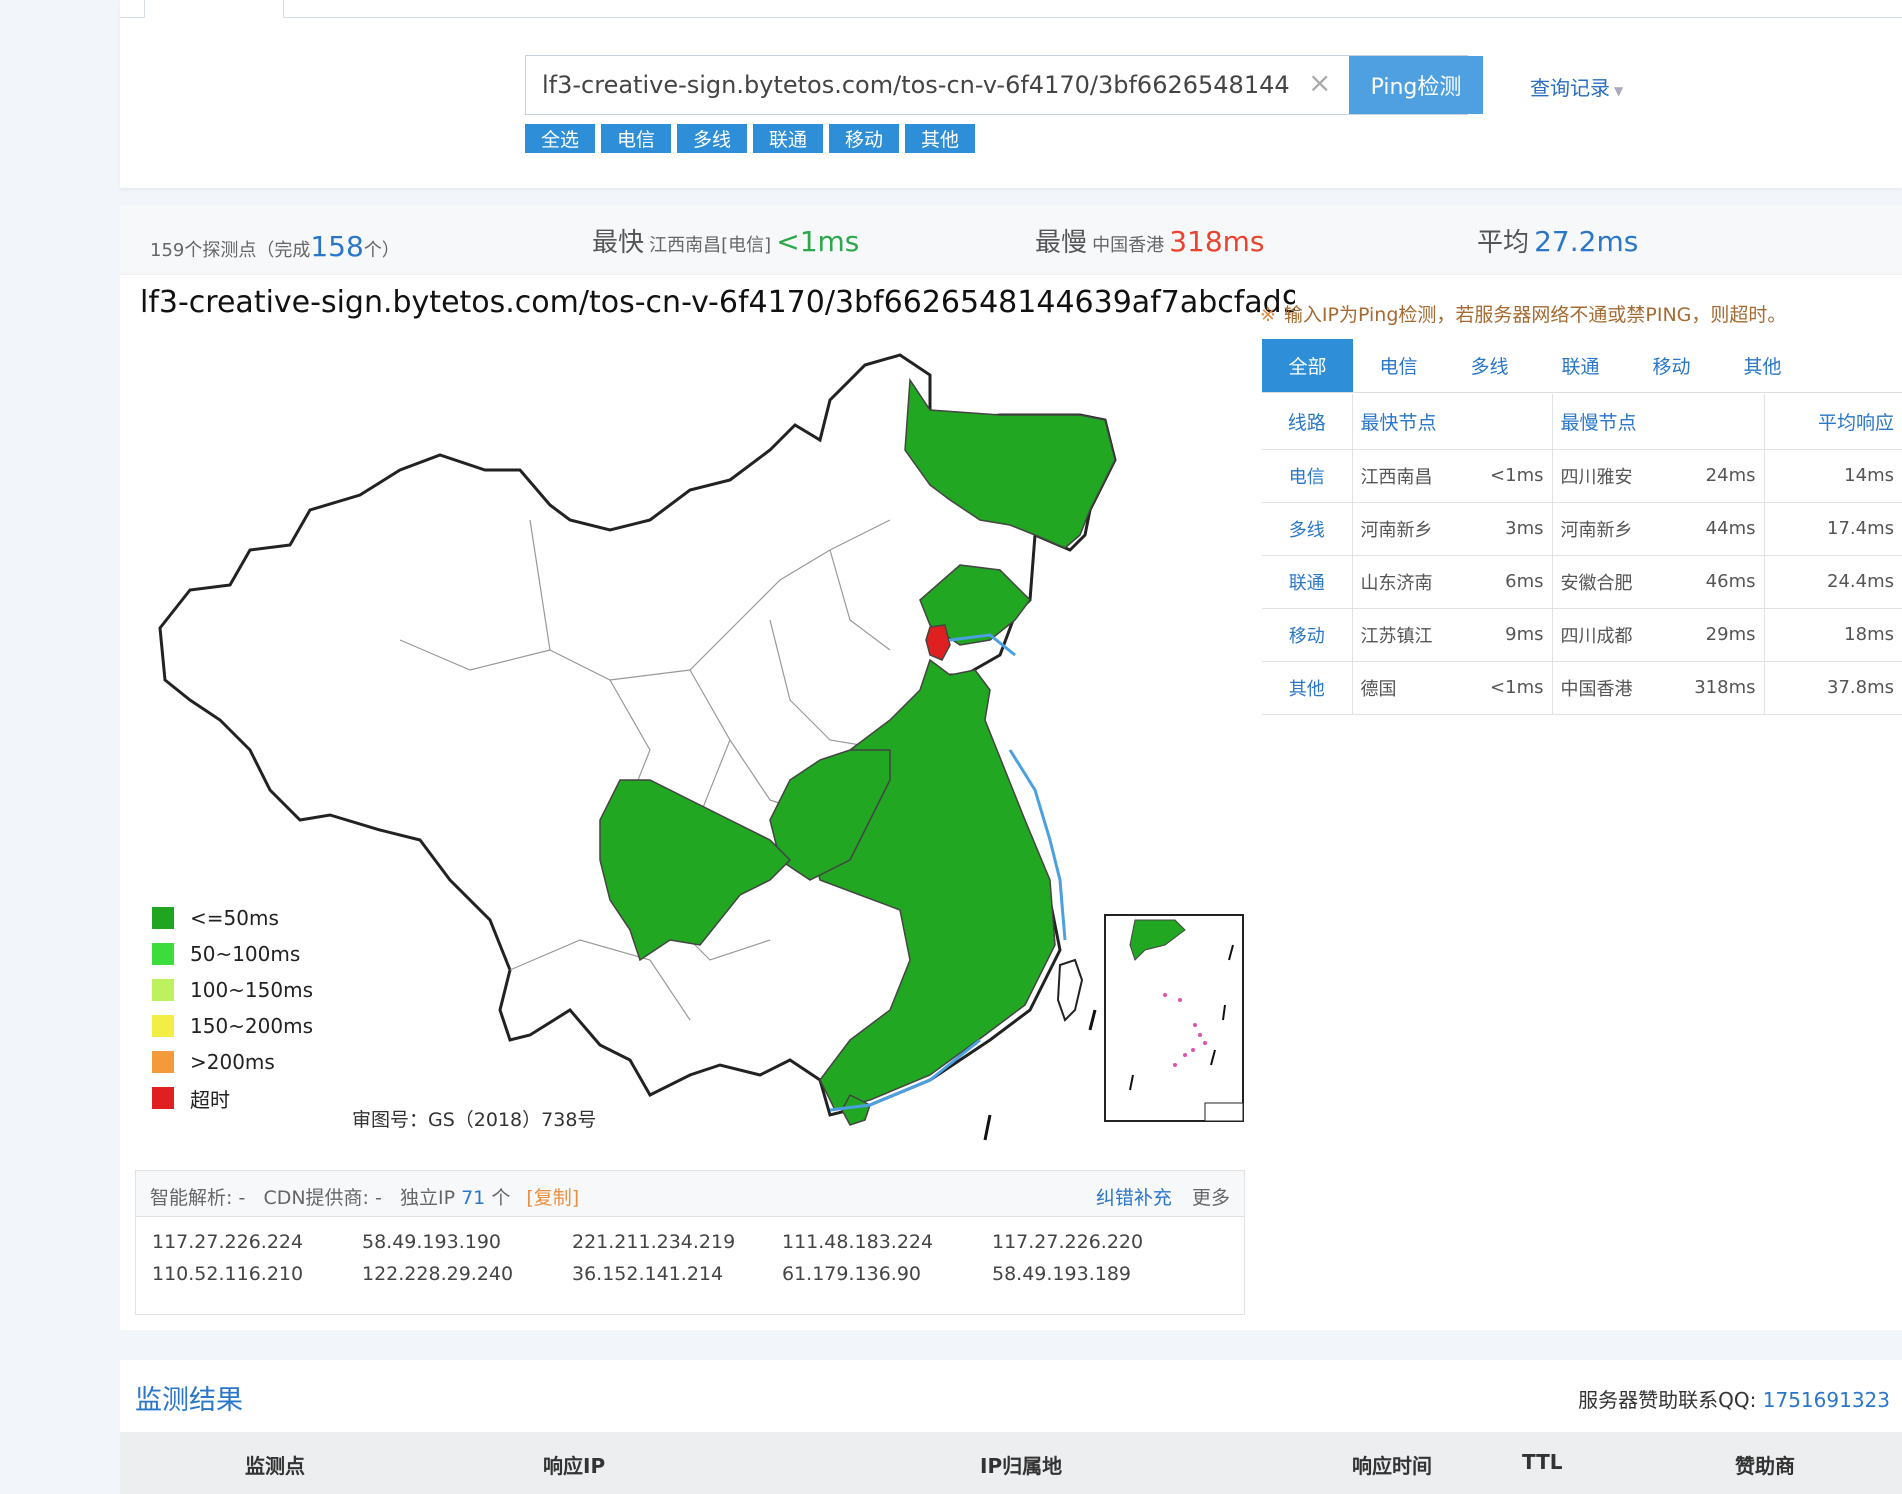 Image resolution: width=1902 pixels, height=1494 pixels. I want to click on more-link: 更多, so click(1211, 1198).